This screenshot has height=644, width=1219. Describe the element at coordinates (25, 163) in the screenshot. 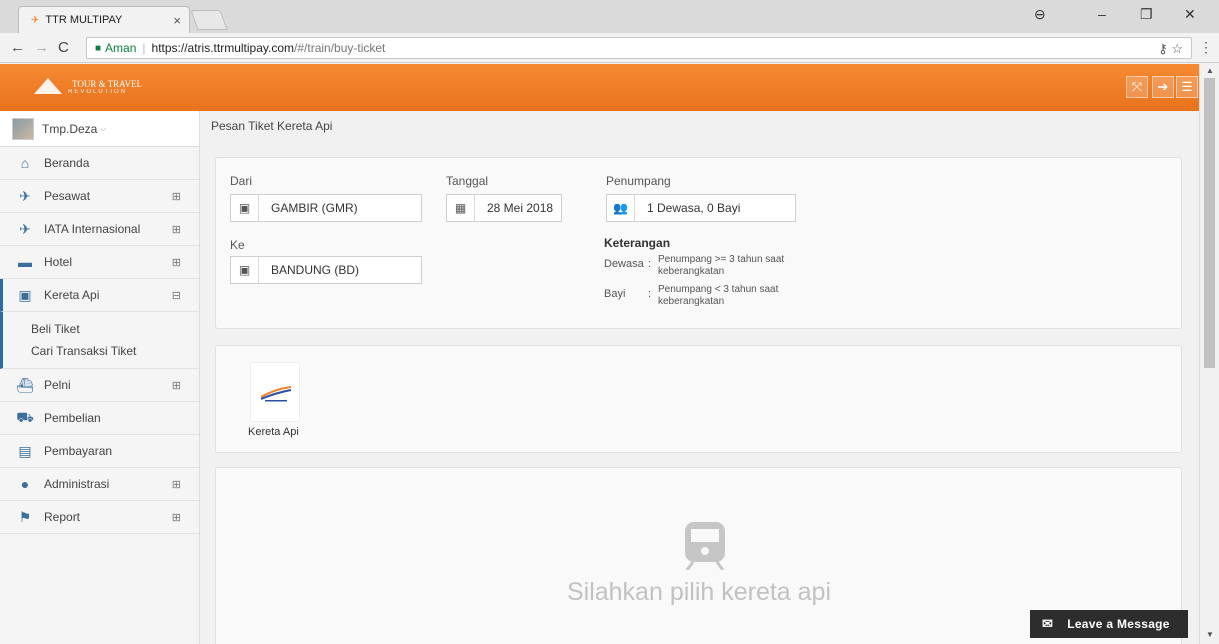

I see `home-icon: ⌂` at that location.